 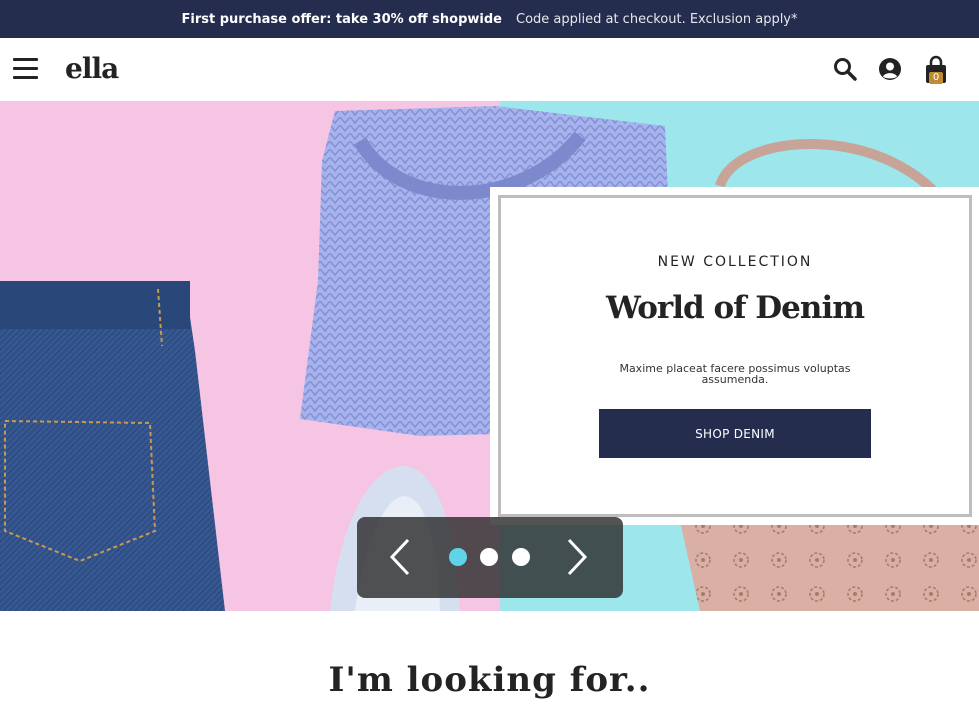 I want to click on cart-count-badge: 0, so click(x=936, y=78).